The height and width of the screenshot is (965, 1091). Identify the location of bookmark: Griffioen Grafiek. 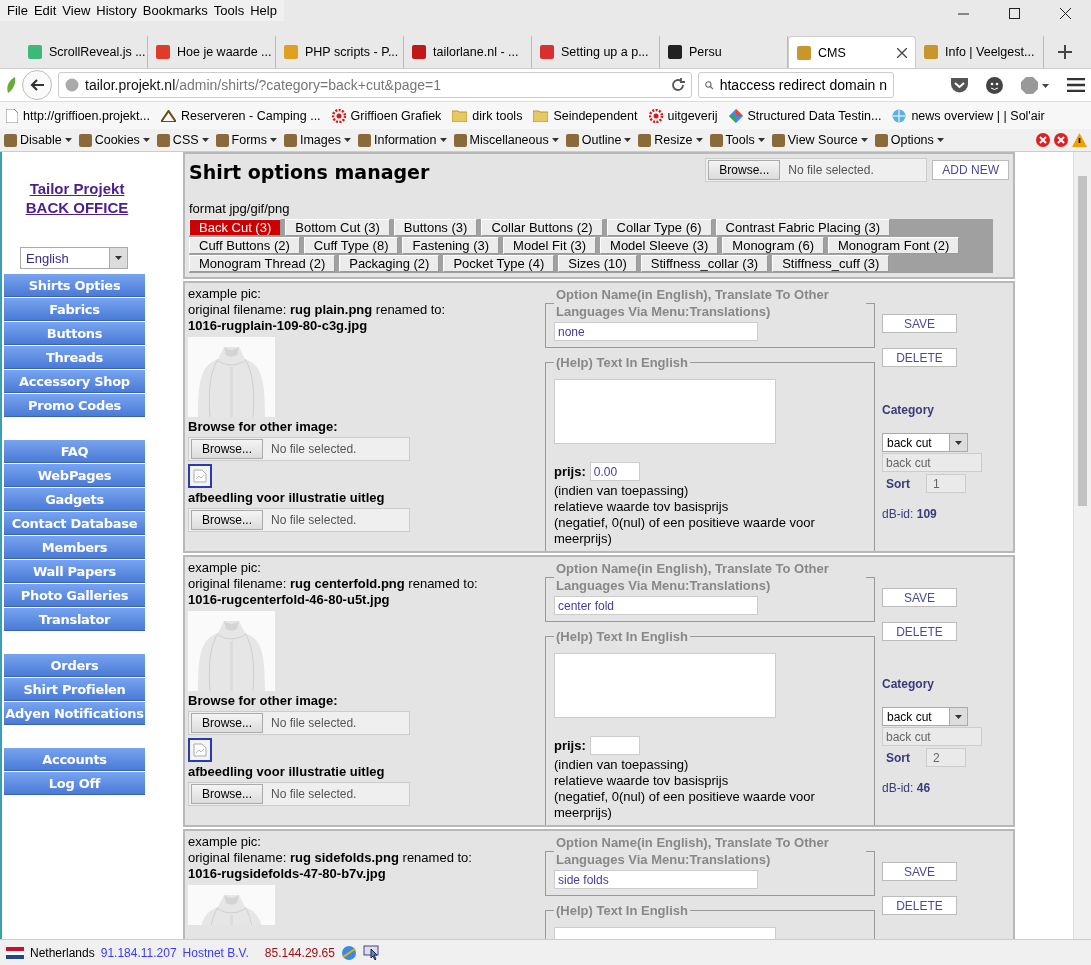
(386, 115).